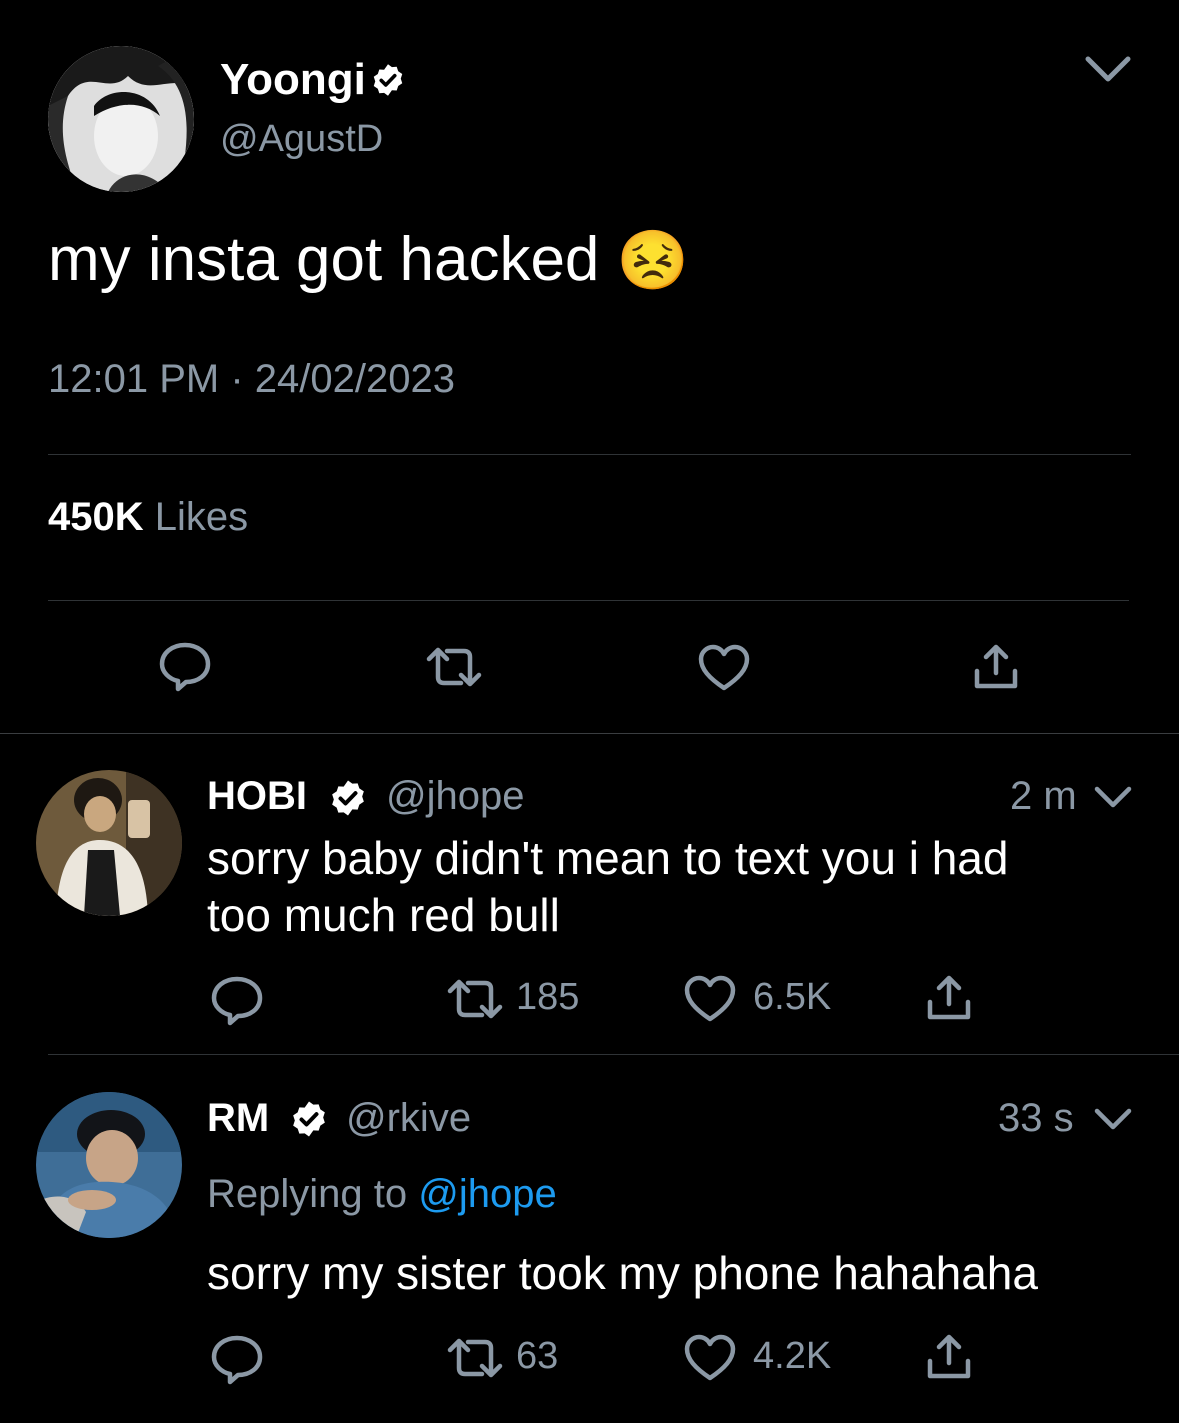 This screenshot has height=1423, width=1179. Describe the element at coordinates (201, 517) in the screenshot. I see `likes-label: Likes` at that location.